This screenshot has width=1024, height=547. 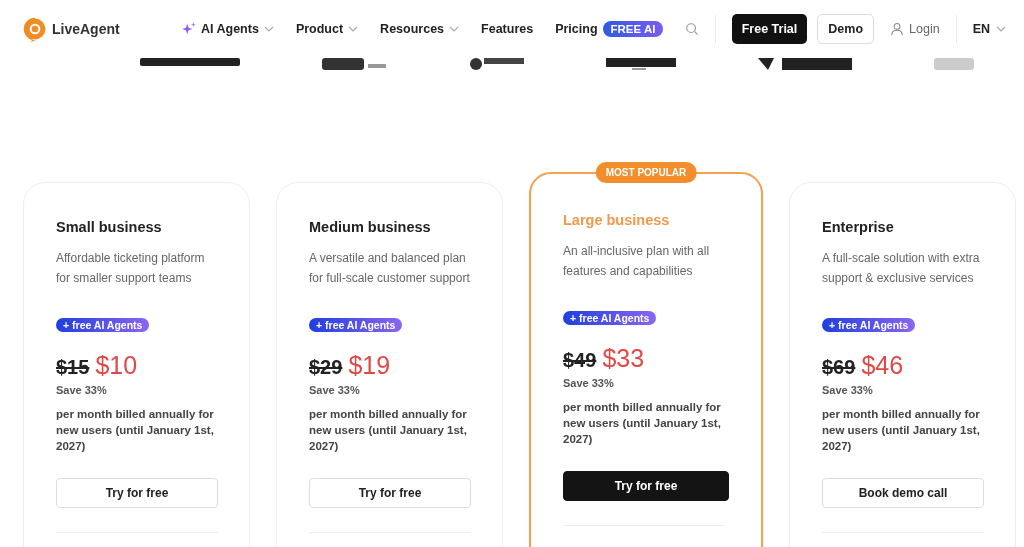 What do you see at coordinates (326, 367) in the screenshot?
I see `old-price: $29` at bounding box center [326, 367].